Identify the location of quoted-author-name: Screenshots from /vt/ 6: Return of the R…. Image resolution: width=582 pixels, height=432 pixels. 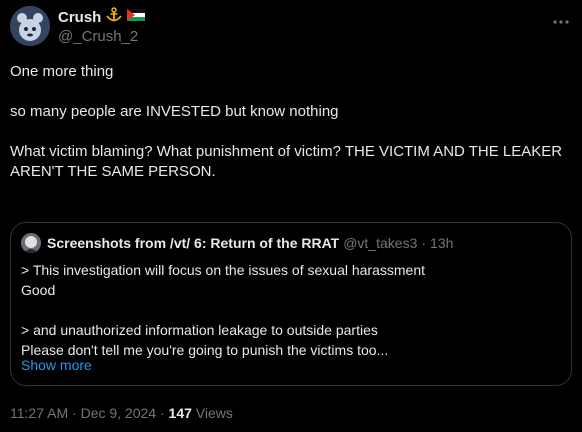
(193, 243).